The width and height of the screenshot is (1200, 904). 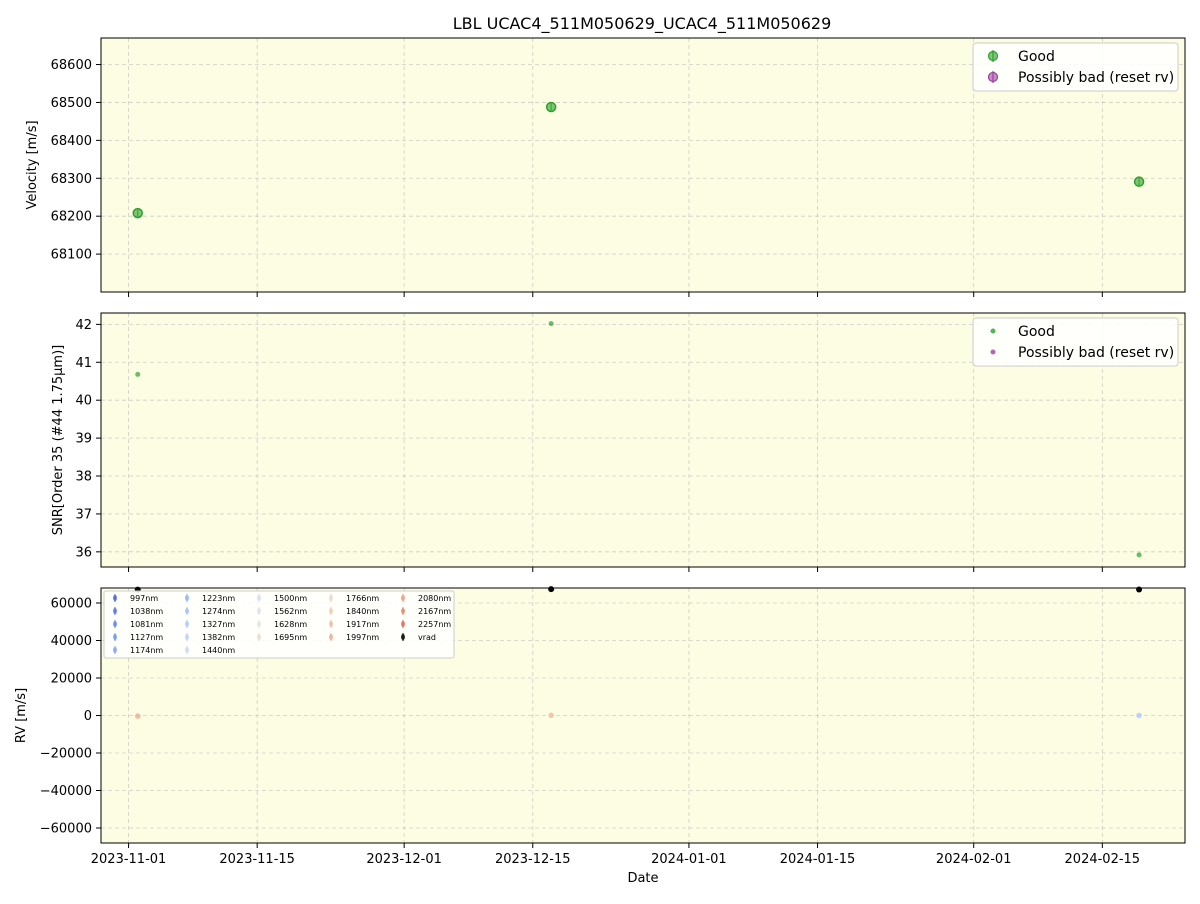 What do you see at coordinates (83, 325) in the screenshot?
I see `y-tick-label: 42` at bounding box center [83, 325].